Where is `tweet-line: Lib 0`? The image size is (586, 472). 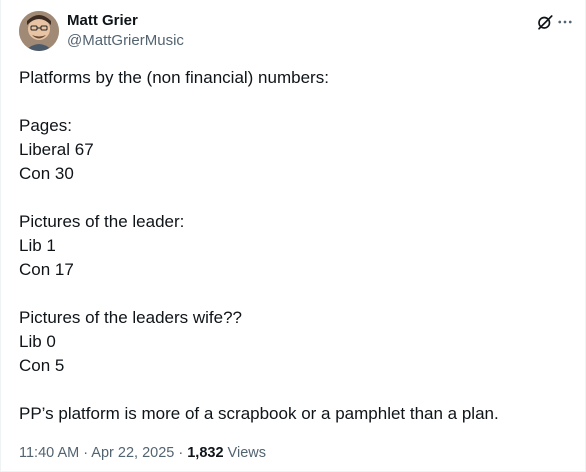 tweet-line: Lib 0 is located at coordinates (37, 341).